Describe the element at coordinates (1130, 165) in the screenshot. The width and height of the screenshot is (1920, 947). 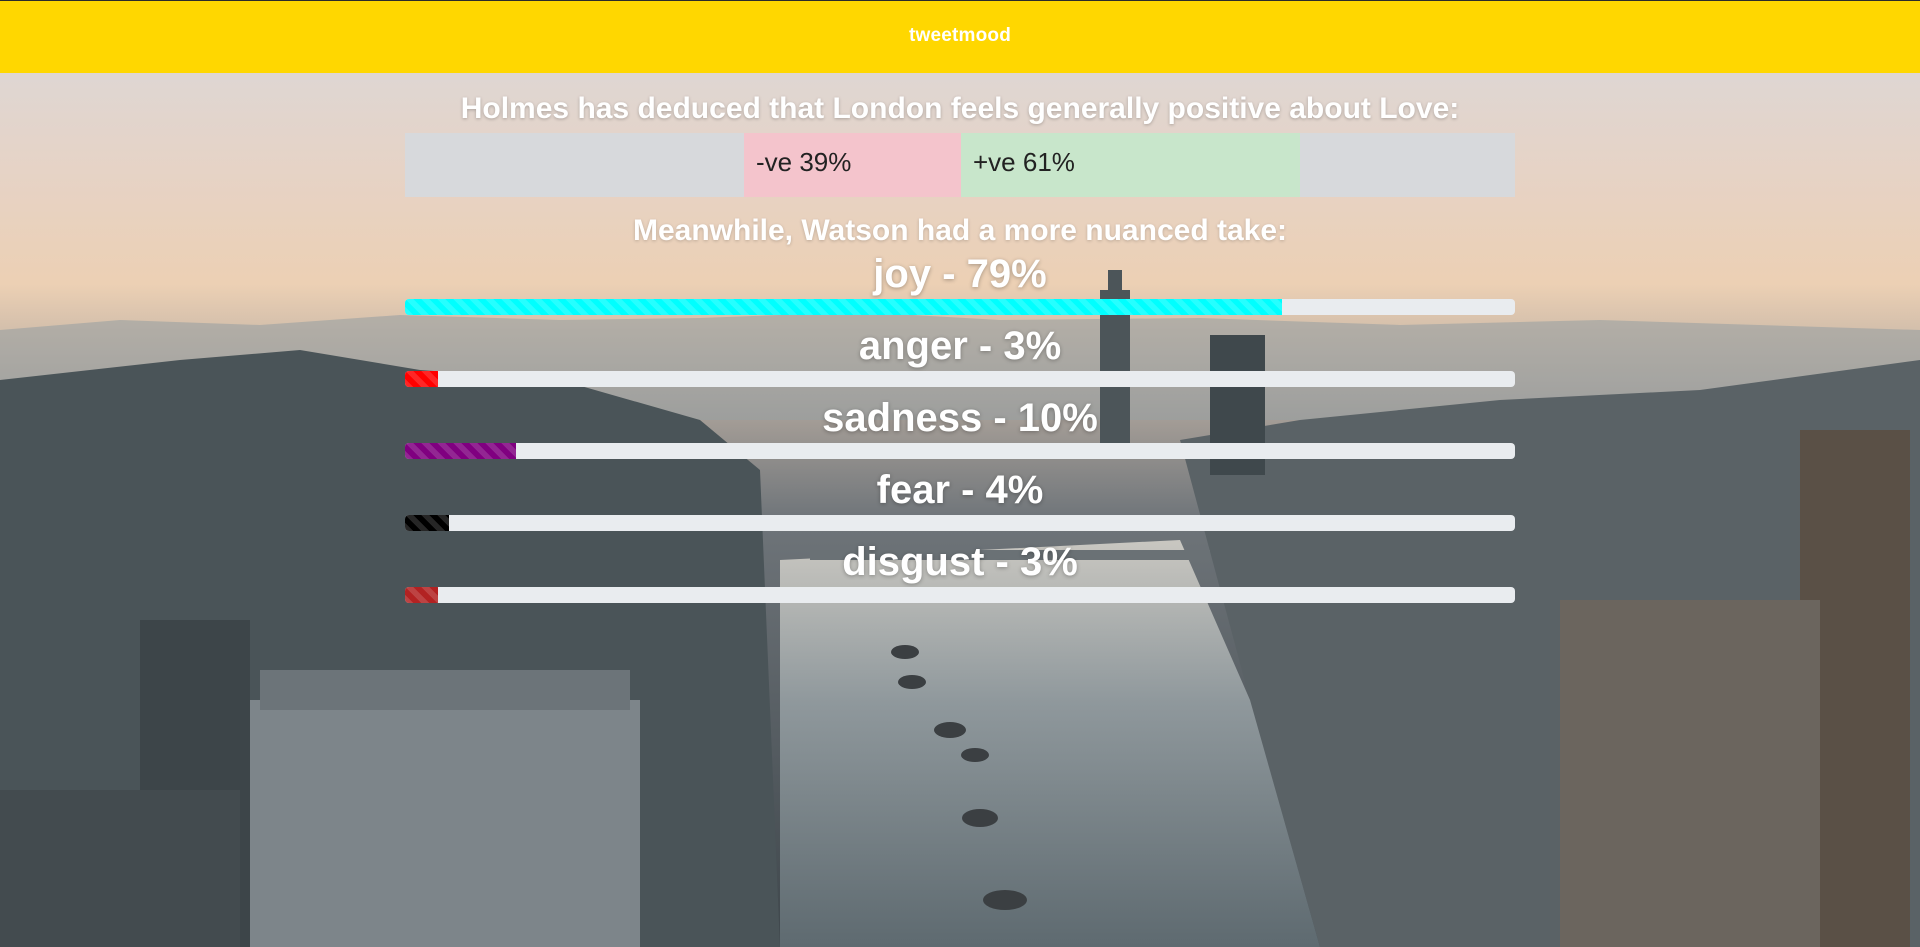
I see `positive-segment: +ve 61%` at that location.